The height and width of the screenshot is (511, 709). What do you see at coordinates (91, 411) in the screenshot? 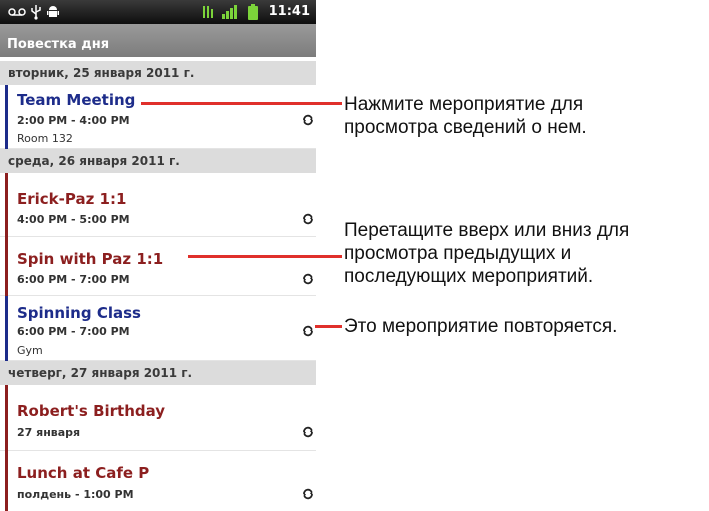
I see `event-title: Robert's Birthday` at bounding box center [91, 411].